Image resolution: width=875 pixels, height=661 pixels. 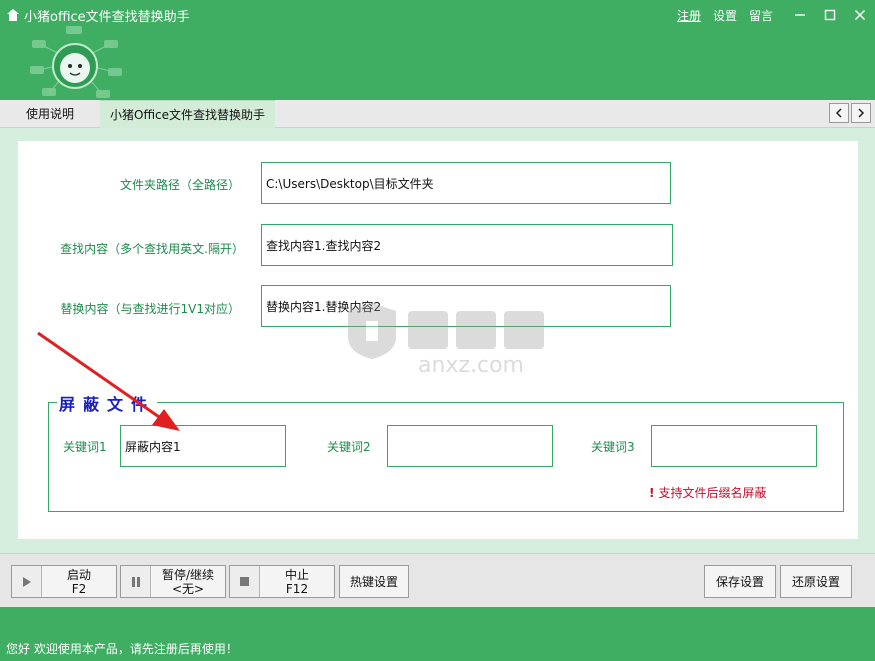 What do you see at coordinates (816, 581) in the screenshot?
I see `restore-settings-button: 还原设置` at bounding box center [816, 581].